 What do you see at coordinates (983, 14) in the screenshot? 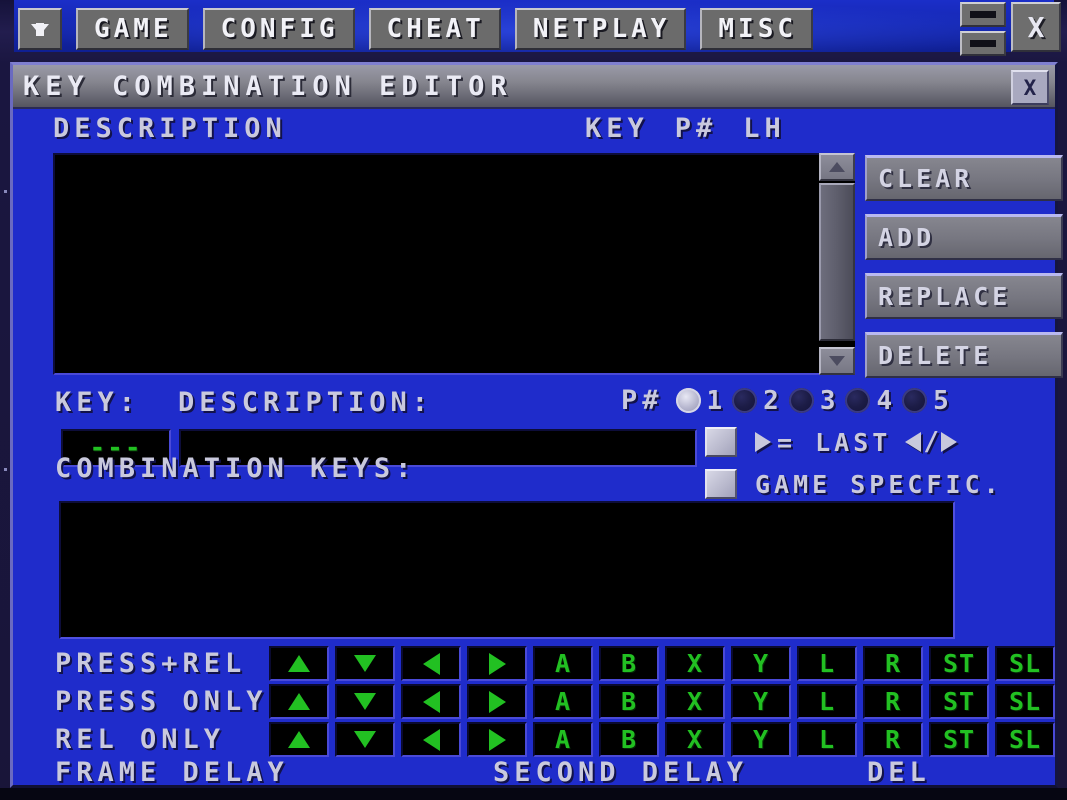
I see `restore-button` at bounding box center [983, 14].